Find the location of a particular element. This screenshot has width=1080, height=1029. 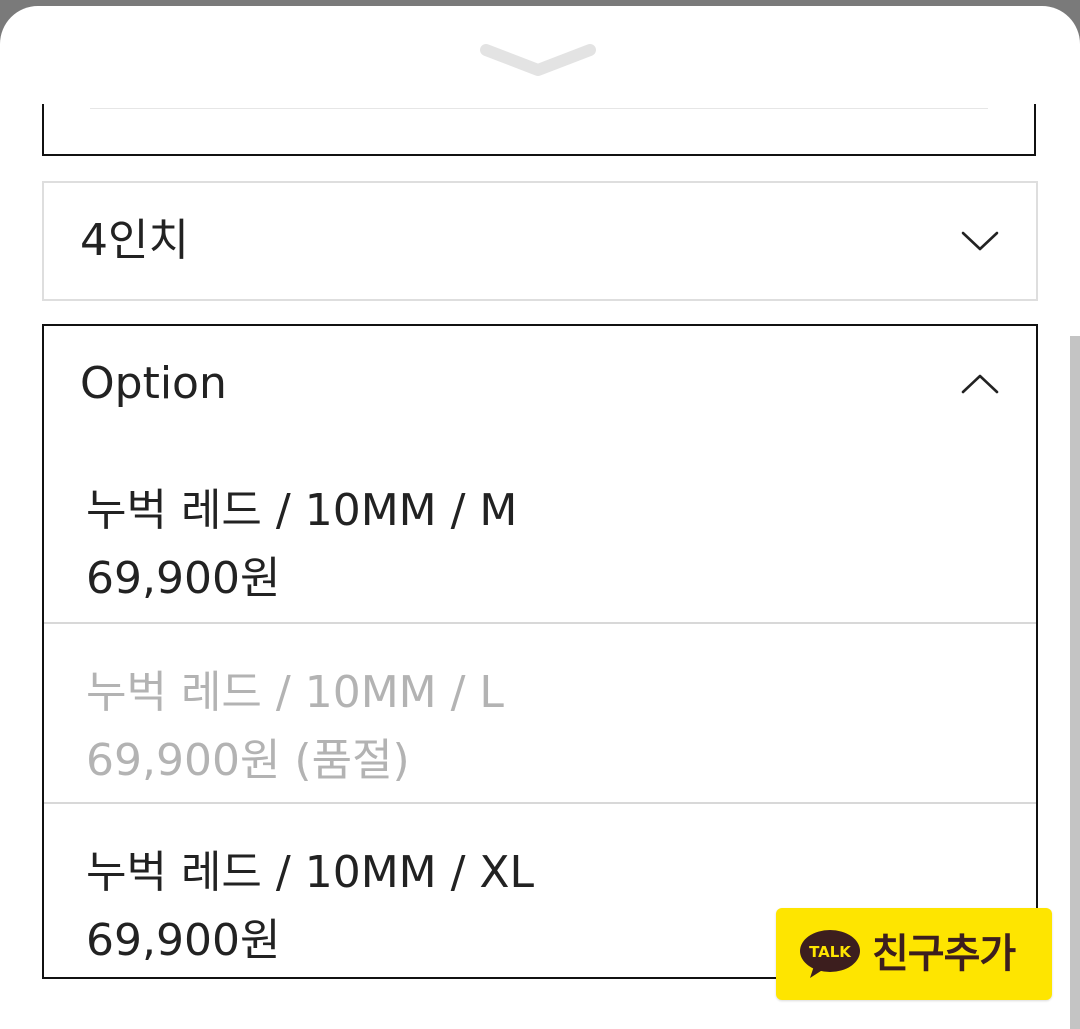

option-price: 69,900원 (품절) is located at coordinates (248, 760).